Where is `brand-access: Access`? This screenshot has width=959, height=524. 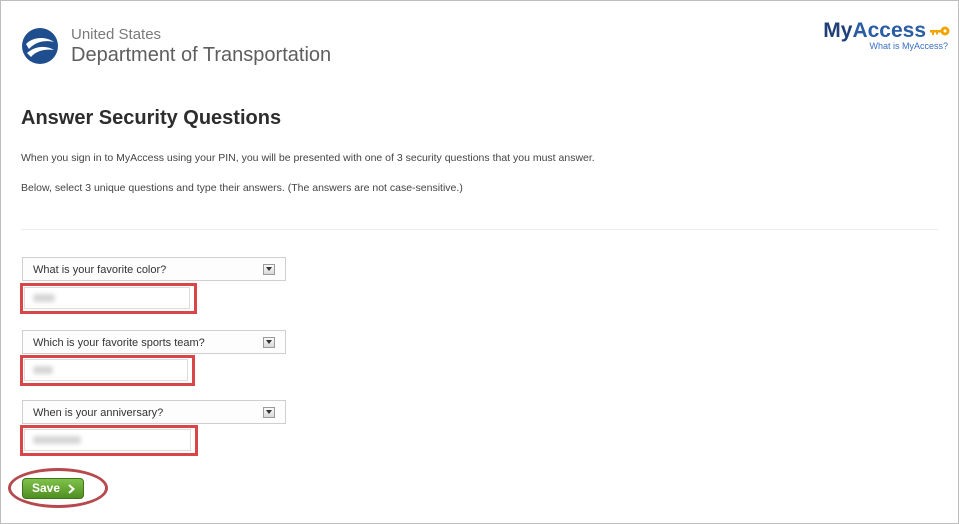 brand-access: Access is located at coordinates (889, 30).